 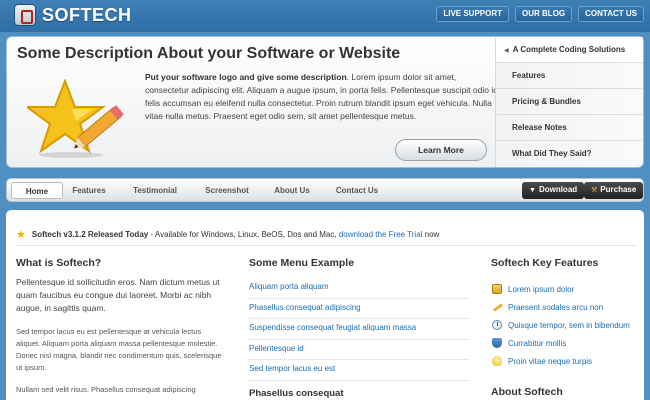 I want to click on feature-label: Proin vitae neque turpis, so click(x=550, y=361).